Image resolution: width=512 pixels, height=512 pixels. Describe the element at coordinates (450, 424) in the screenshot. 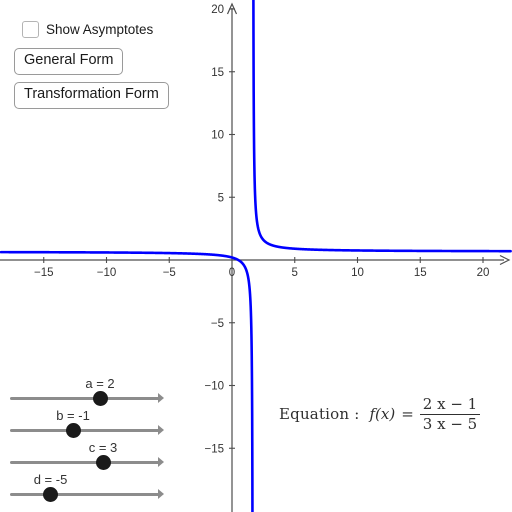

I see `equation-denominator: 3 x − 5` at that location.